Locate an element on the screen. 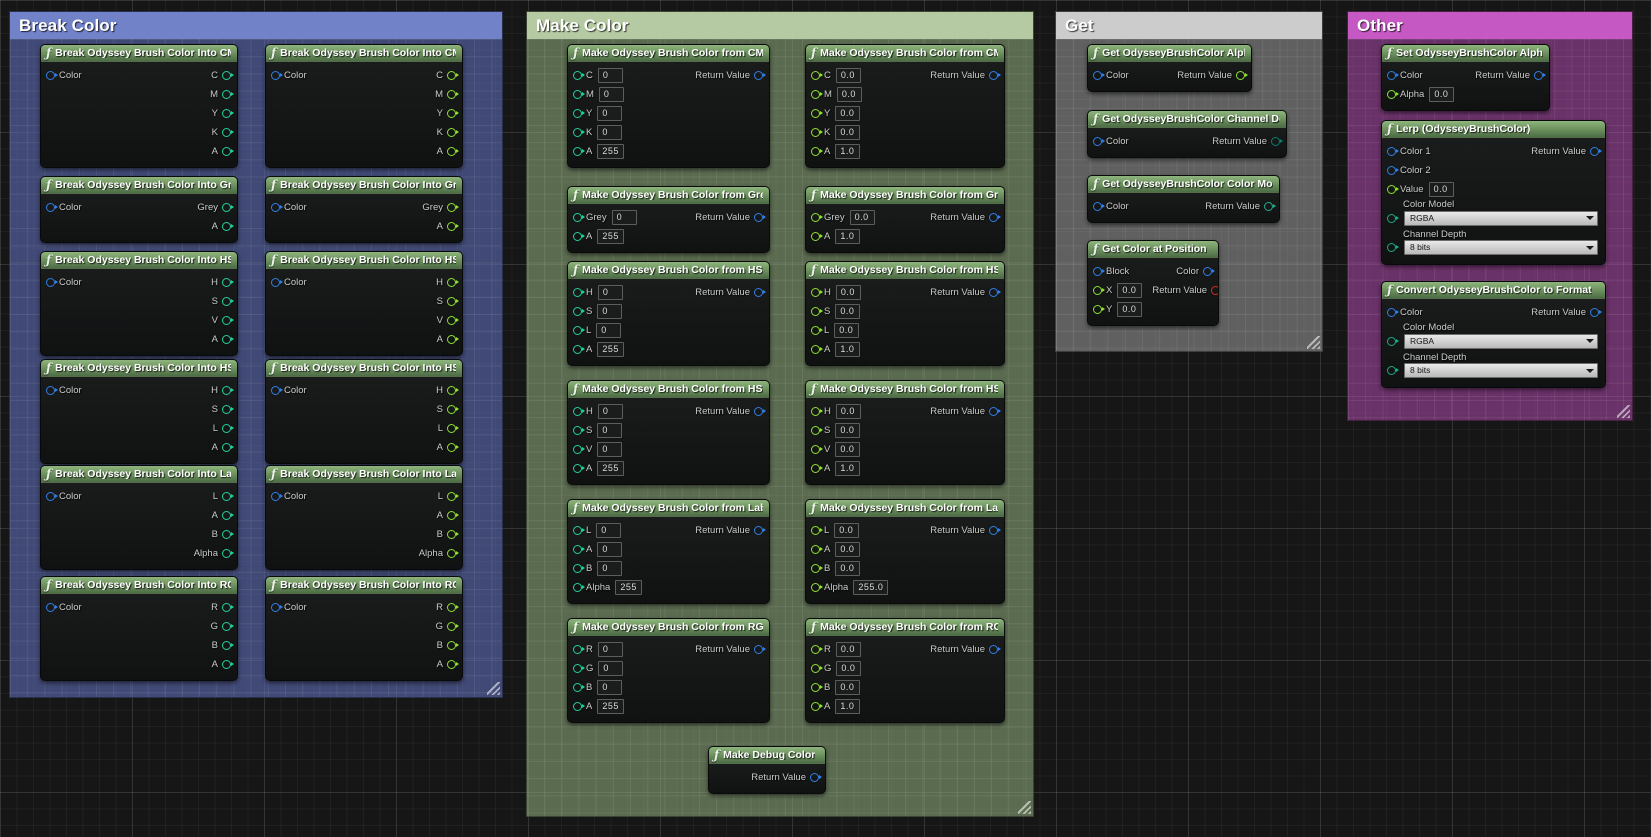  node-header: ƒMake Odyssey Brush Color from CMYKF is located at coordinates (905, 53).